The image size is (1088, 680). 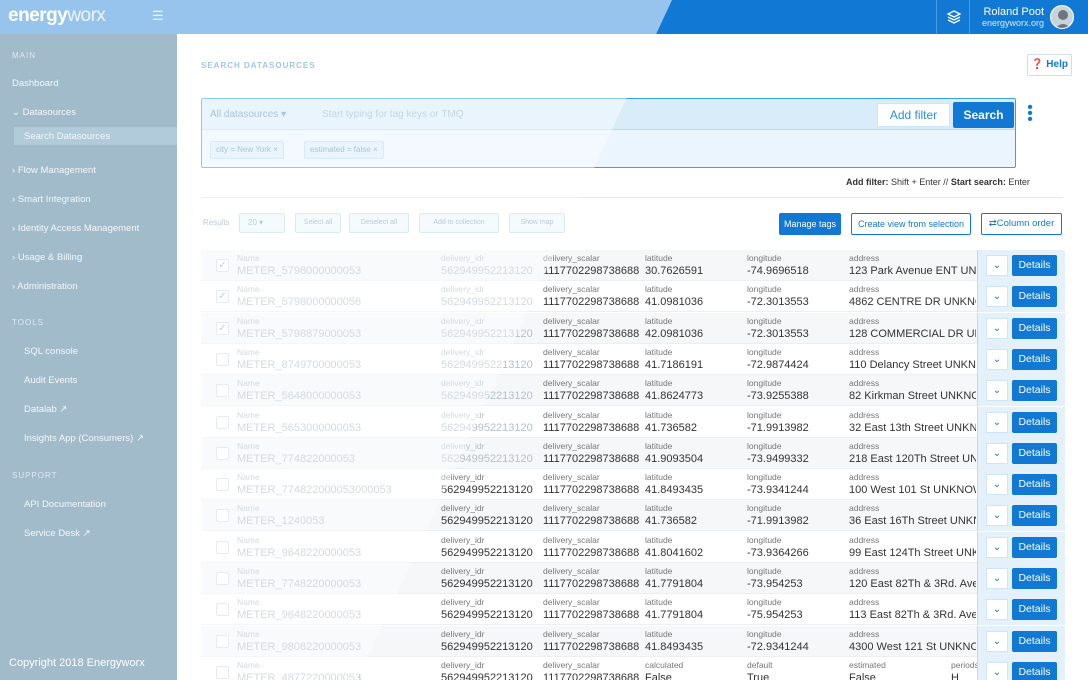 I want to click on hamburger-menu-icon: ☰, so click(x=159, y=15).